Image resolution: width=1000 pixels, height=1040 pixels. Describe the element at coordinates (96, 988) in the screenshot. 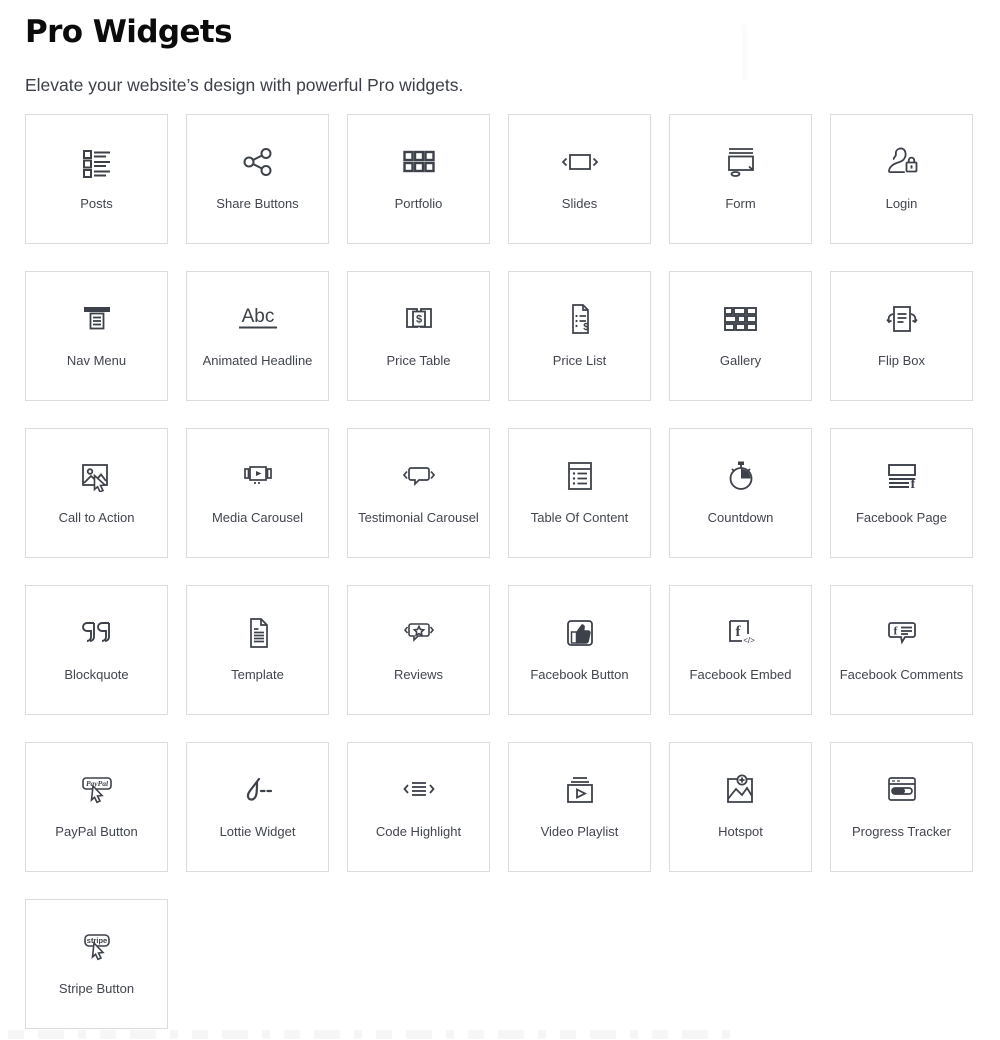

I see `widget-label: Stripe Button` at that location.